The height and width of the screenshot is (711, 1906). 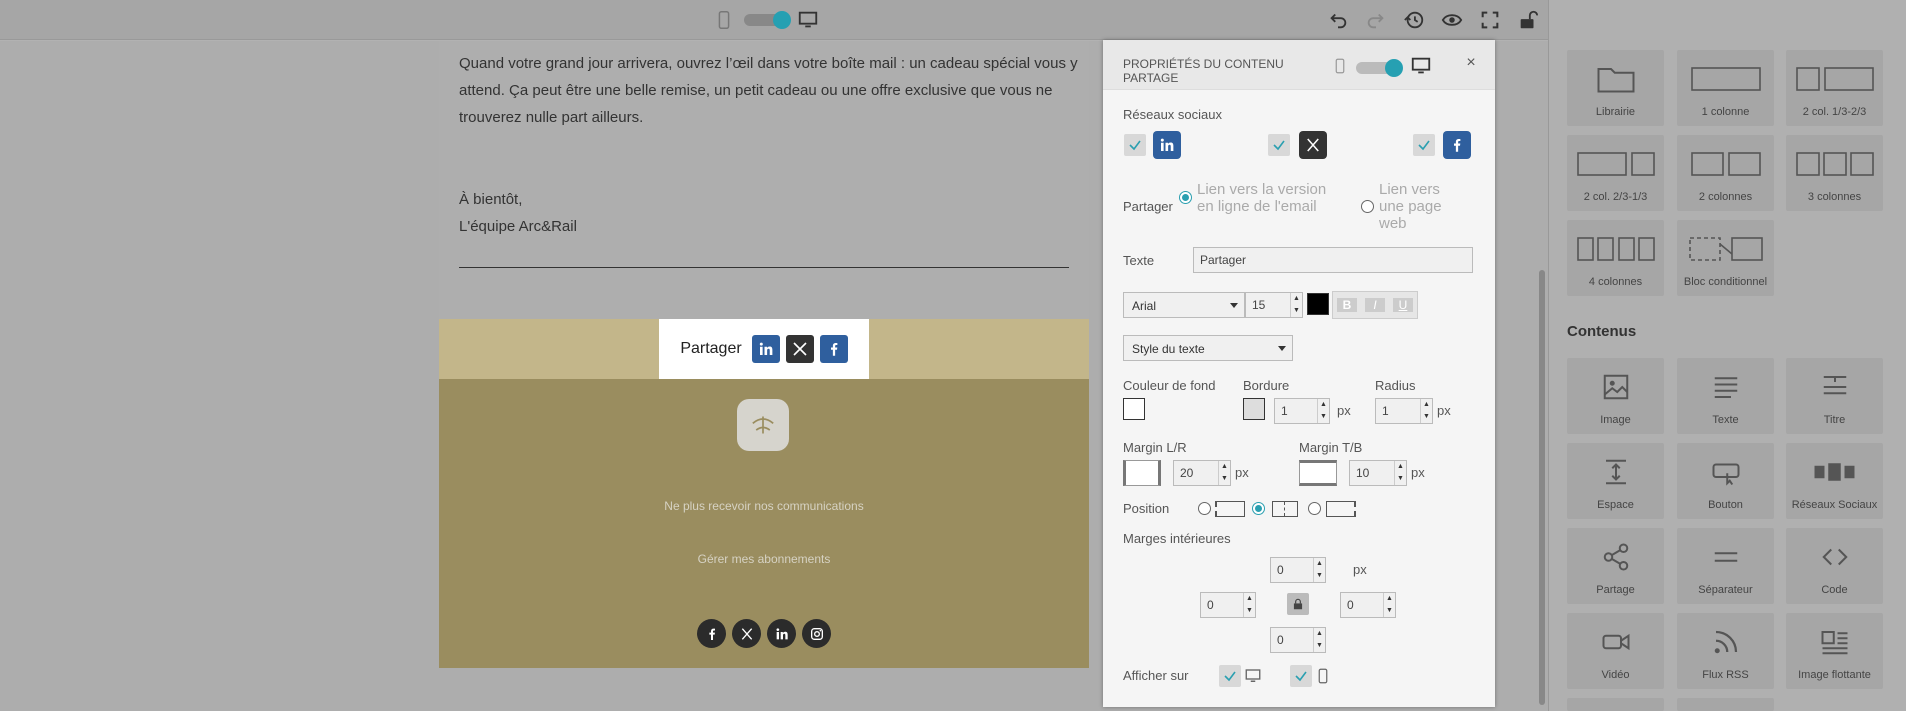 What do you see at coordinates (1471, 63) in the screenshot?
I see `close-icon: ×` at bounding box center [1471, 63].